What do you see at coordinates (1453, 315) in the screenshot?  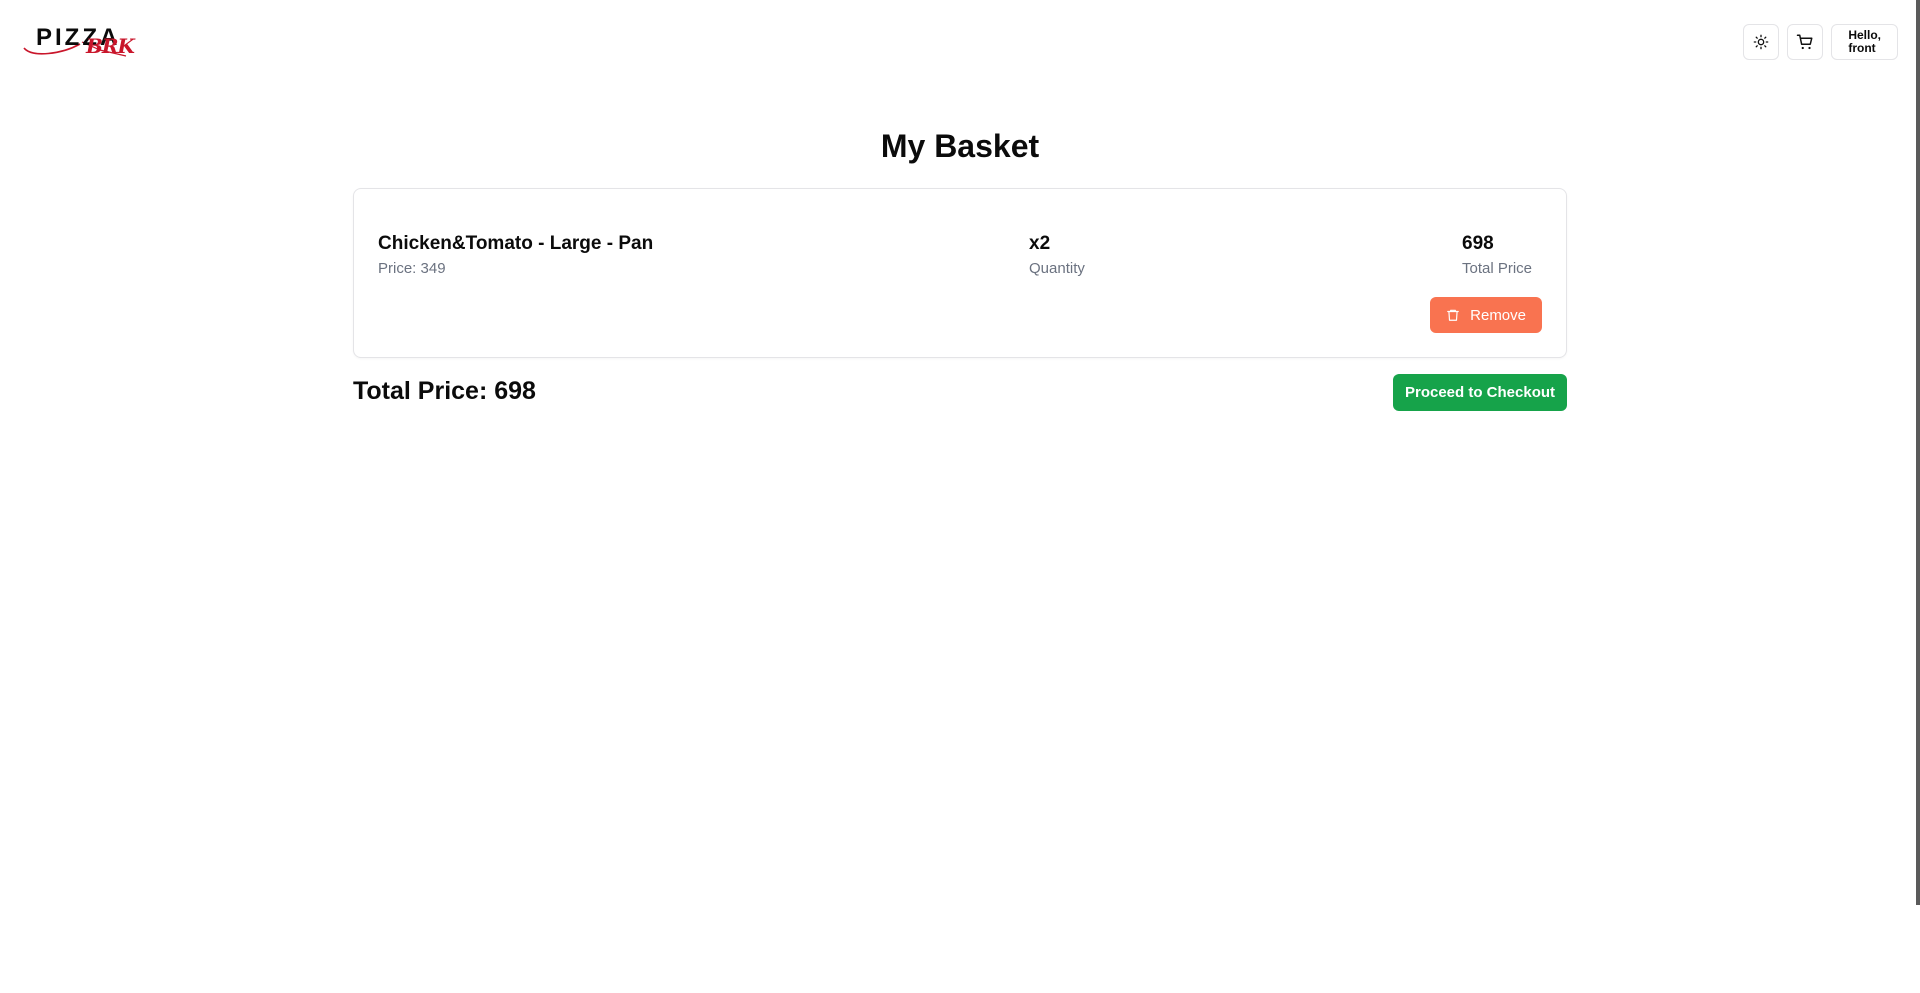 I see `trash-icon` at bounding box center [1453, 315].